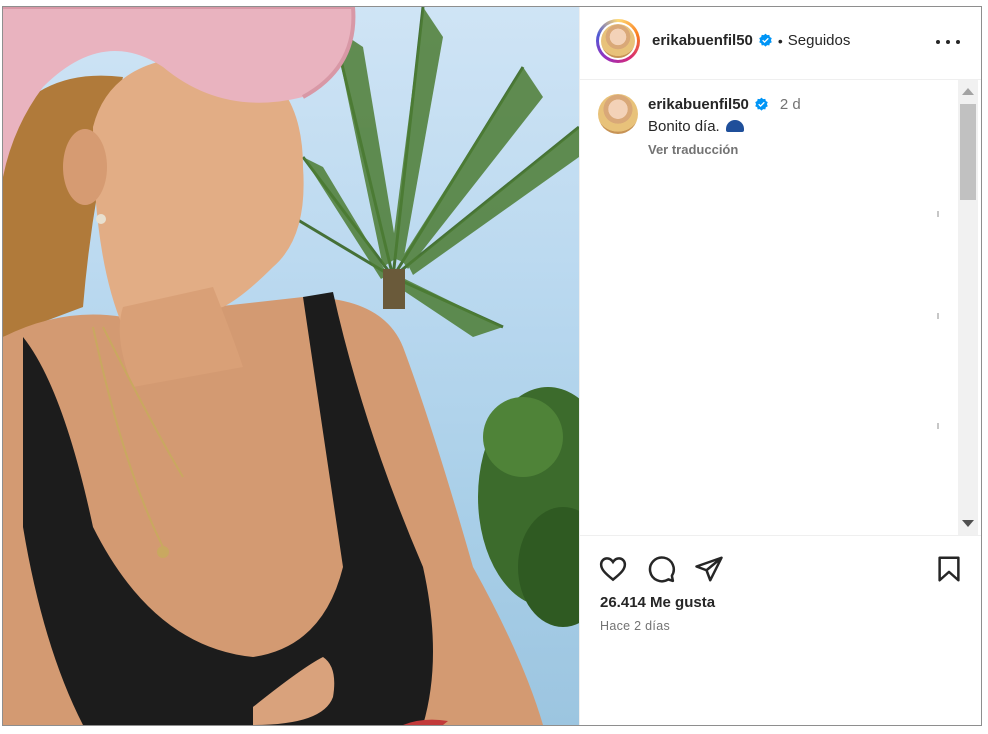 The width and height of the screenshot is (988, 734). What do you see at coordinates (661, 569) in the screenshot?
I see `comment-icon` at bounding box center [661, 569].